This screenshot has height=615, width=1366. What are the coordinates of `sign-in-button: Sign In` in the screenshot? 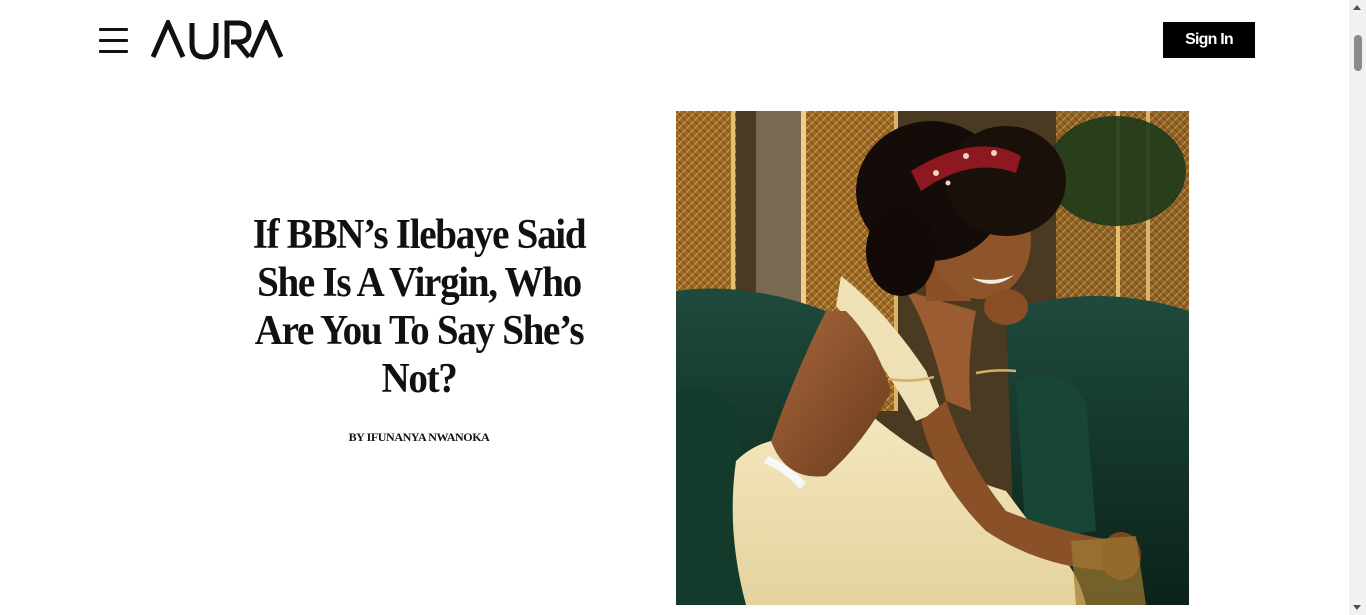 It's located at (1209, 40).